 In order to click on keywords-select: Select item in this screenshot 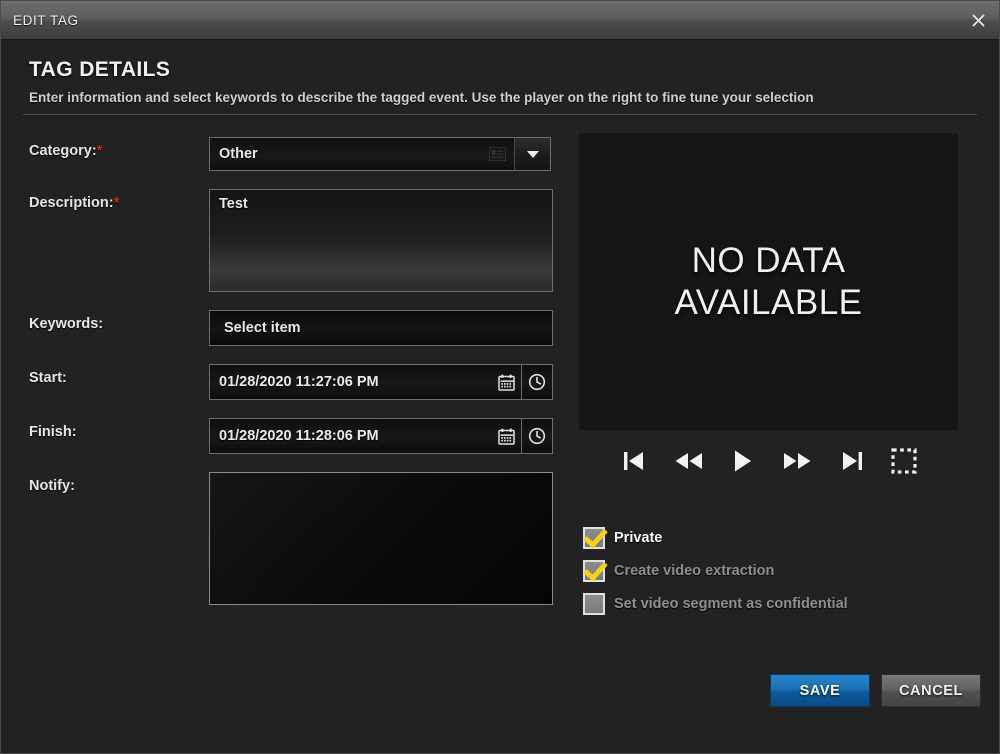, I will do `click(381, 328)`.